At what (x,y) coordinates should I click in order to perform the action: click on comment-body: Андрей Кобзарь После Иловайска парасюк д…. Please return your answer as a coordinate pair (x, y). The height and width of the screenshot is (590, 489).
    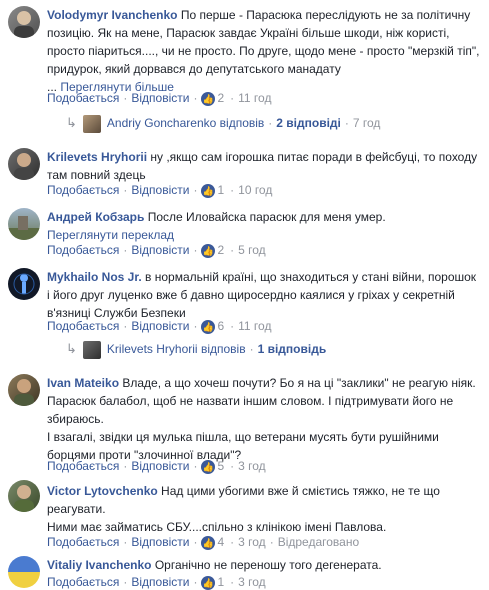
    Looking at the image, I should click on (264, 226).